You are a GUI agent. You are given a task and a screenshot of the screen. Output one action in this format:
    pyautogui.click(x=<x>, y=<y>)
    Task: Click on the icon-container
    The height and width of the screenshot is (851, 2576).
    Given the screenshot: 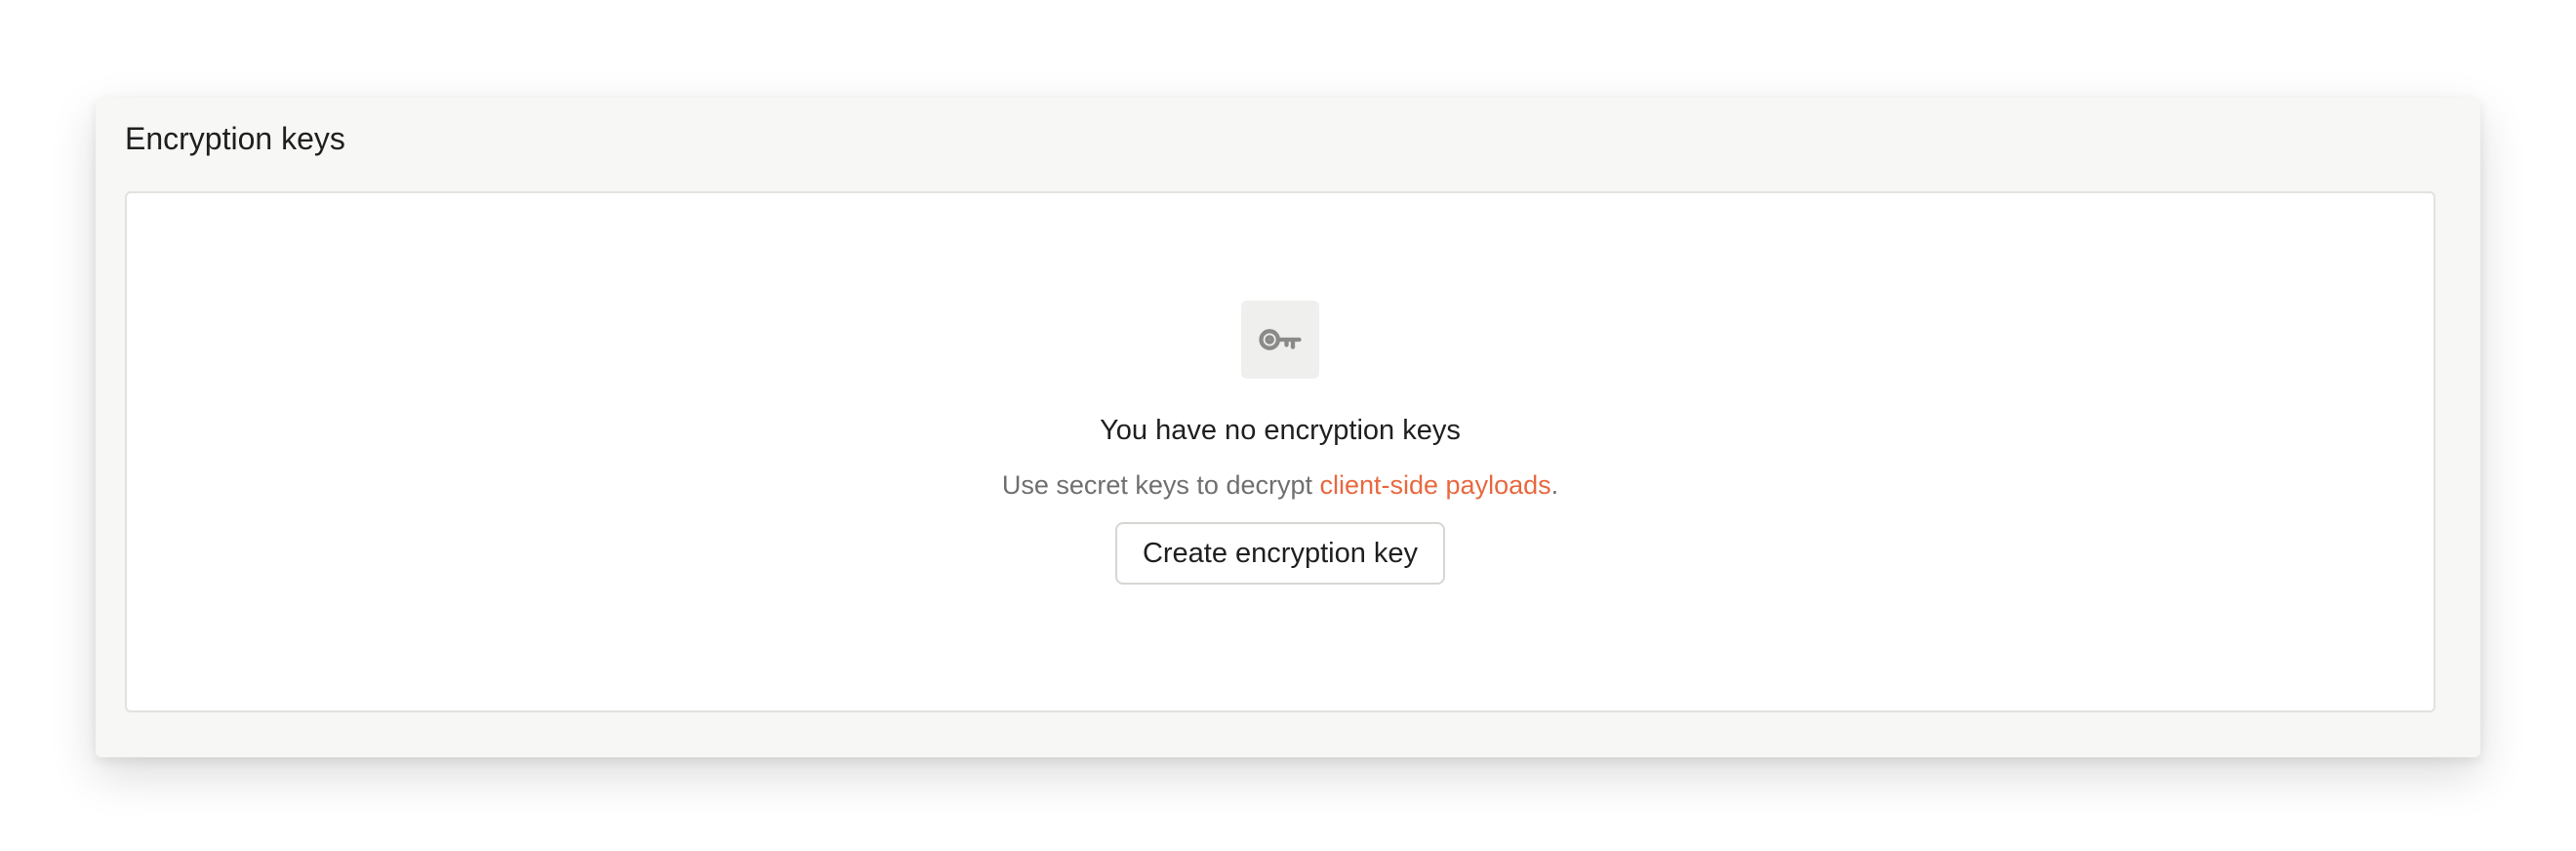 What is the action you would take?
    pyautogui.click(x=1280, y=340)
    